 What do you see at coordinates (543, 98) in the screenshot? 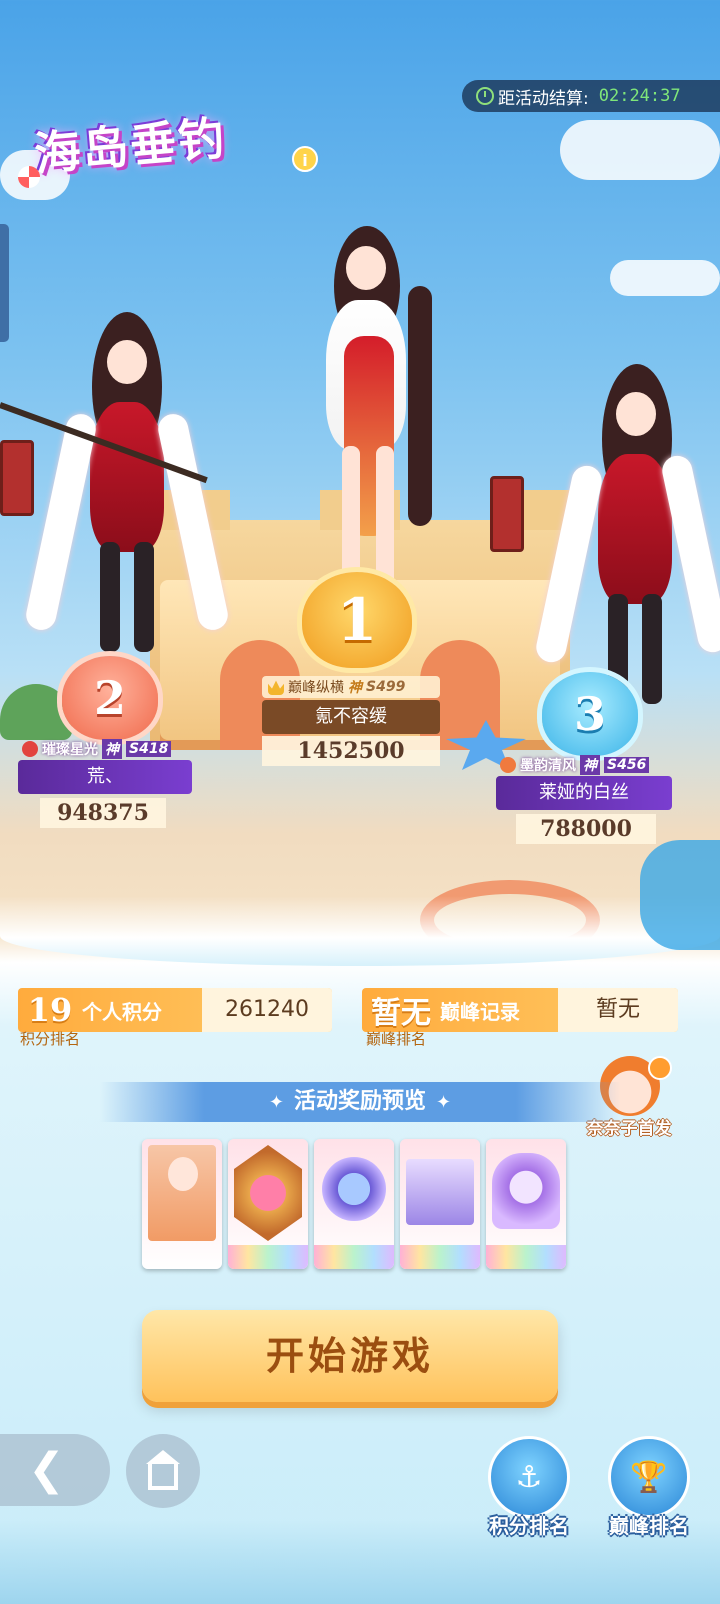
I see `countdown-label: 距活动结算:` at bounding box center [543, 98].